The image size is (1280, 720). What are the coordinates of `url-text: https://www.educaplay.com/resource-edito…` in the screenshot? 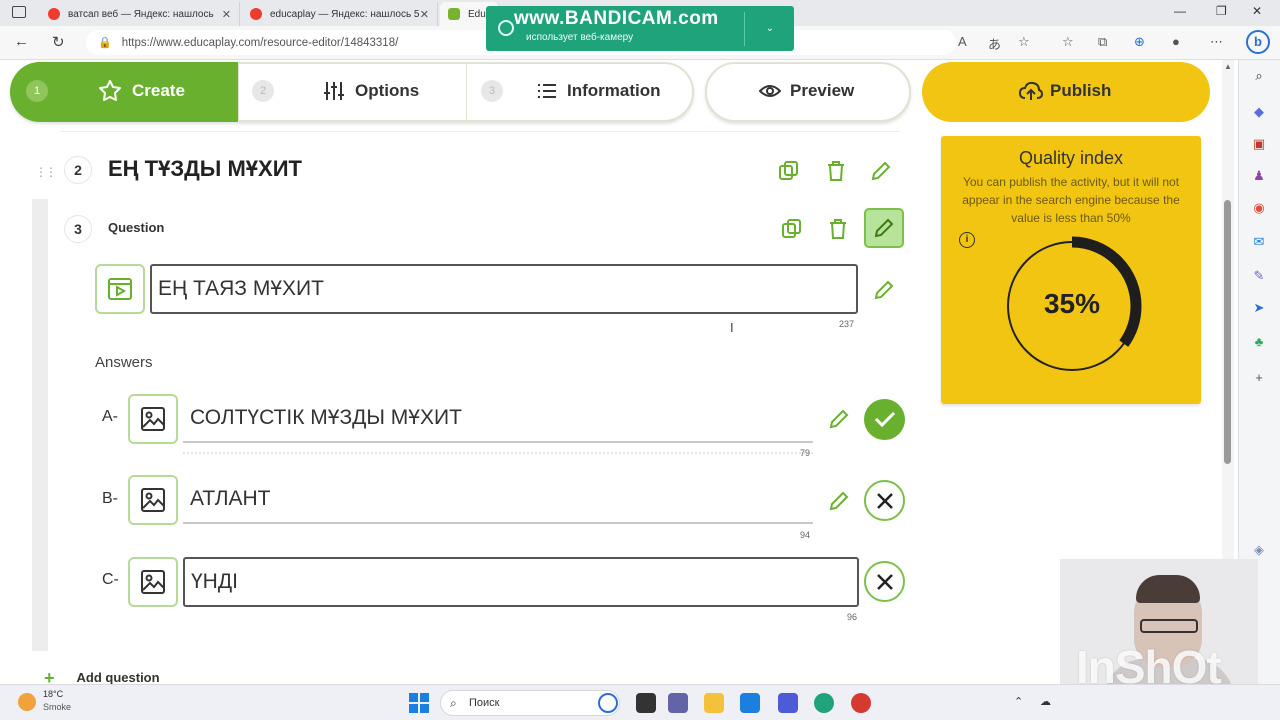 It's located at (260, 42).